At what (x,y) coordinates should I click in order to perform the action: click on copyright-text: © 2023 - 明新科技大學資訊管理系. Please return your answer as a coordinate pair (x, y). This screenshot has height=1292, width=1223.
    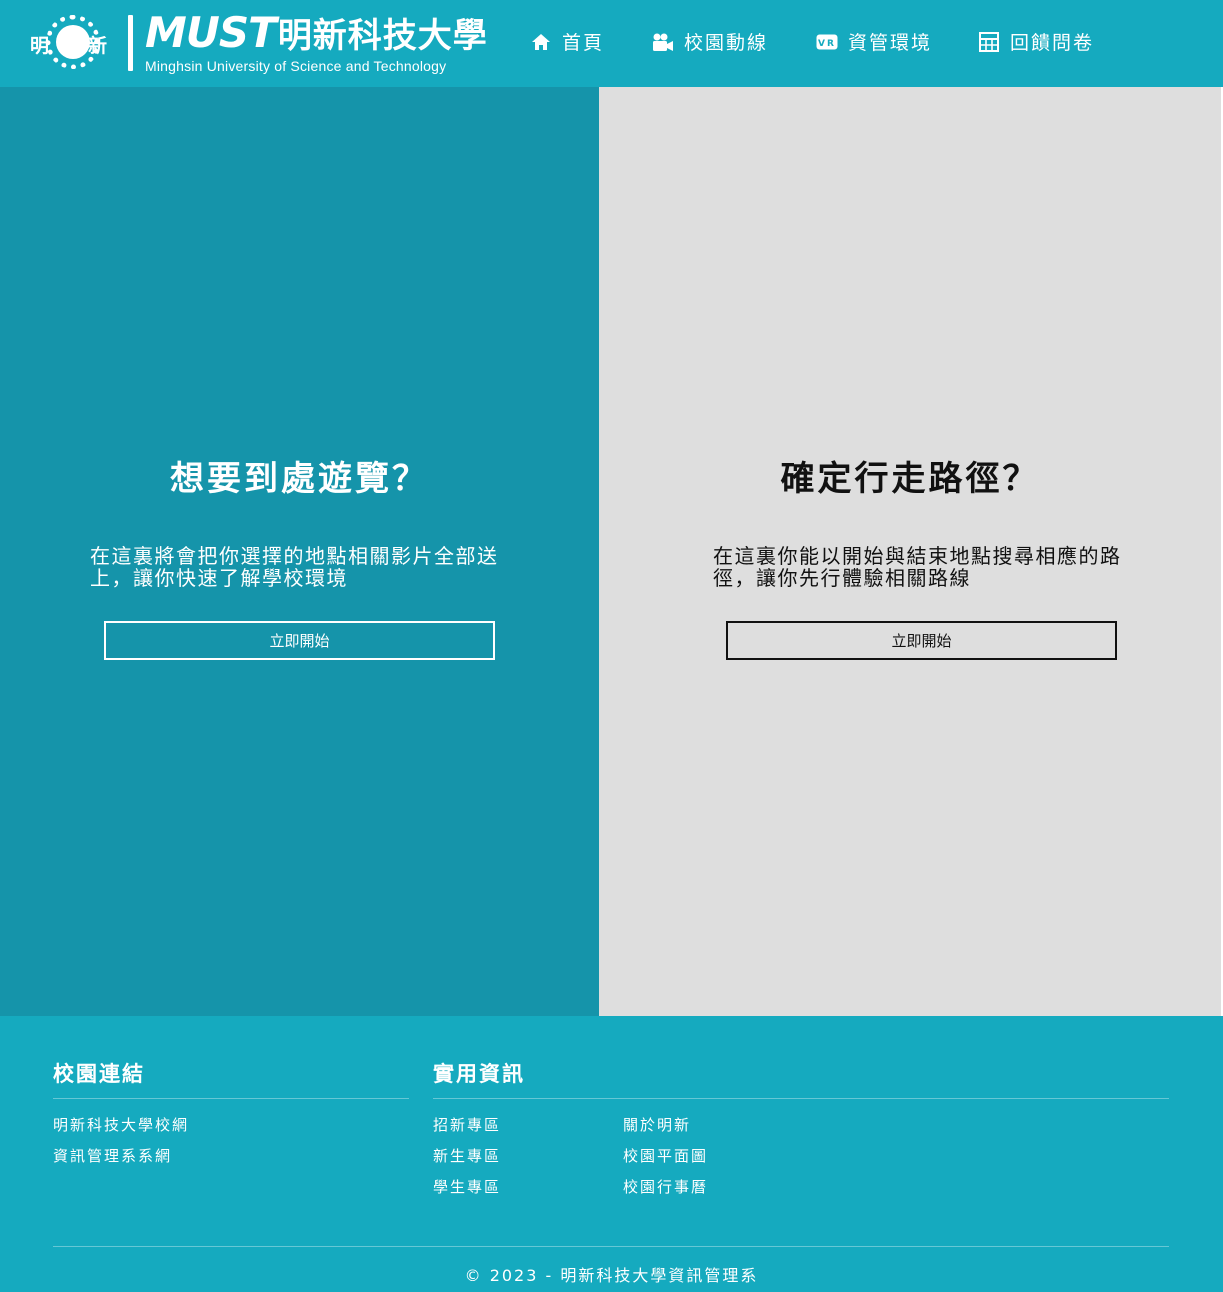
    Looking at the image, I should click on (611, 1275).